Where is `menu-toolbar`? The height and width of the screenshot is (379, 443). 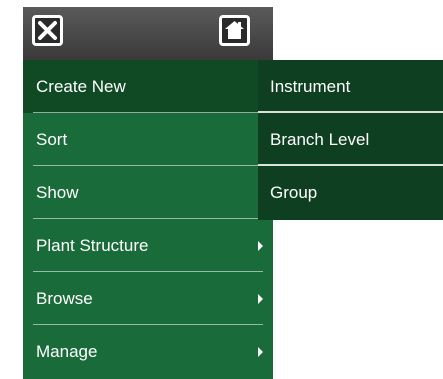
menu-toolbar is located at coordinates (148, 33).